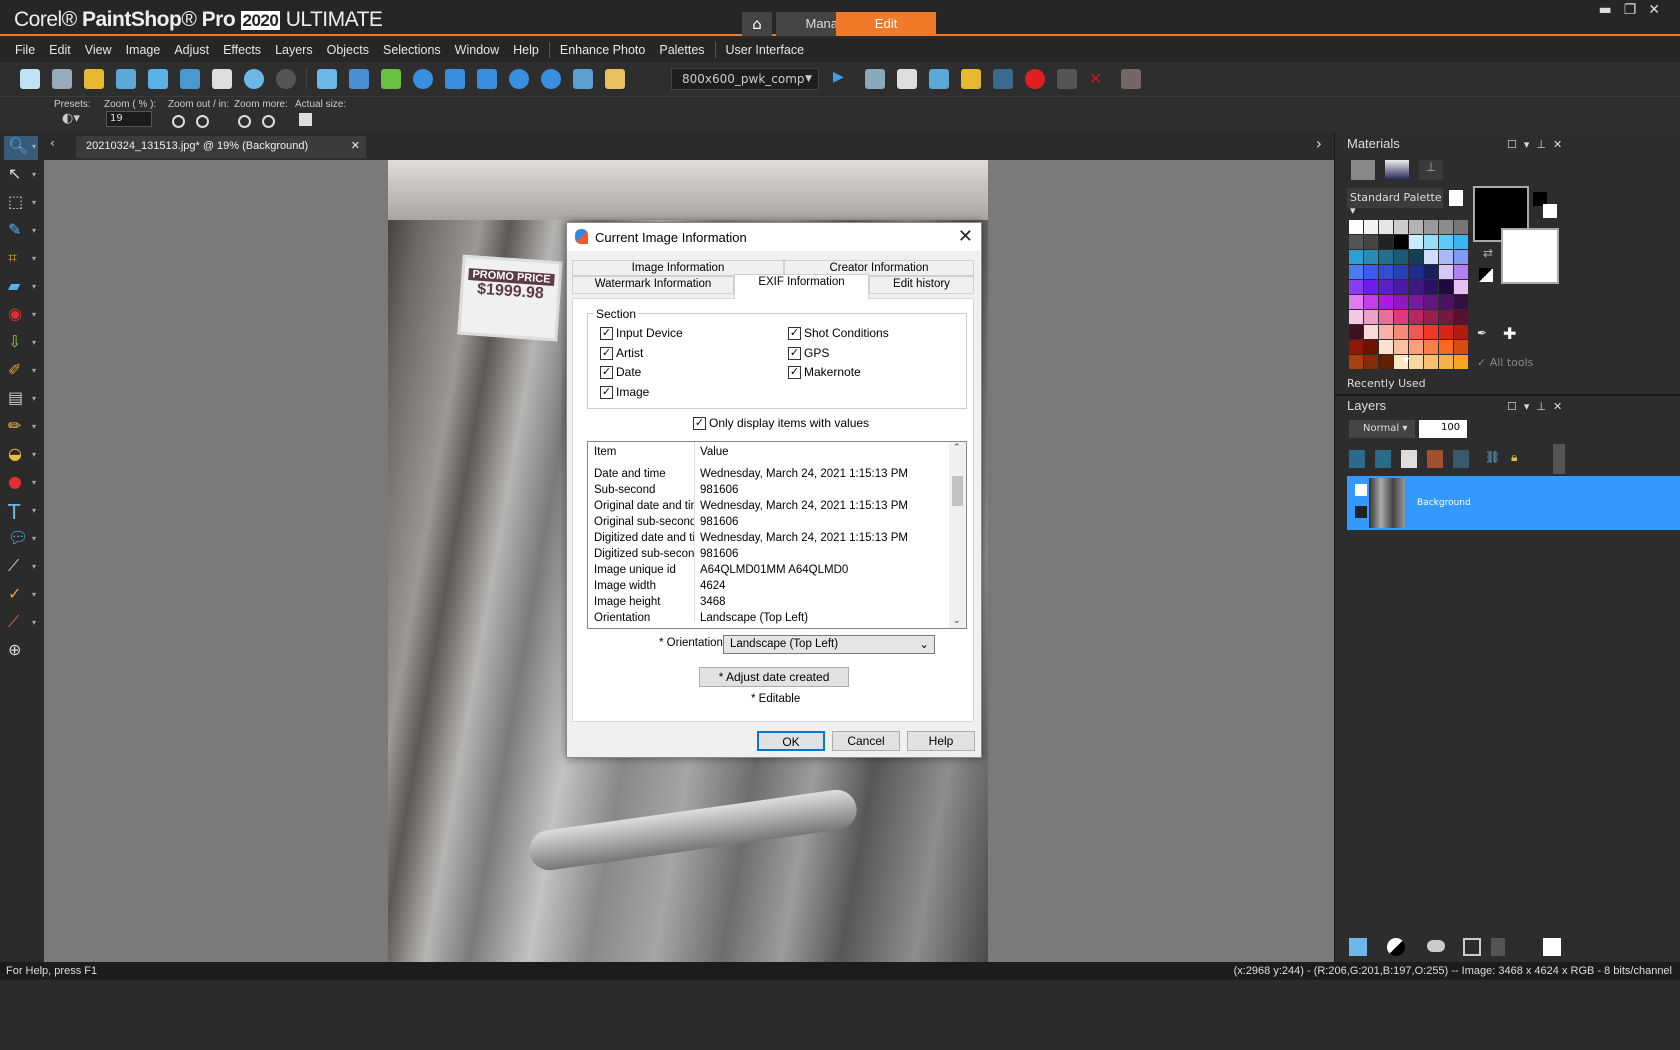  I want to click on column-header-item: Item, so click(644, 452).